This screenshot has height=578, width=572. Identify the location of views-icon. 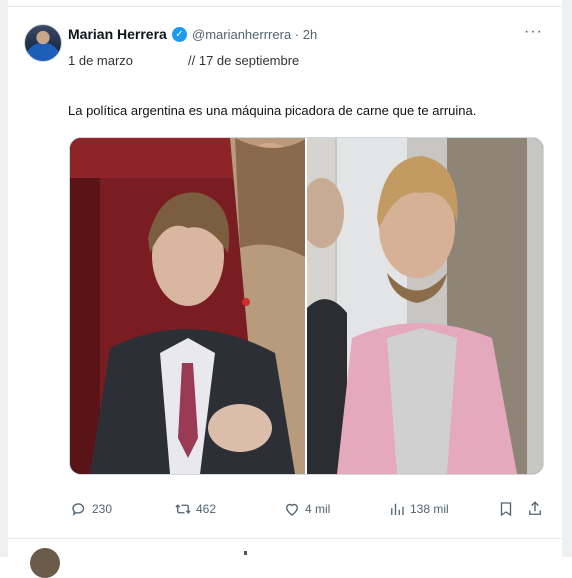
(397, 509).